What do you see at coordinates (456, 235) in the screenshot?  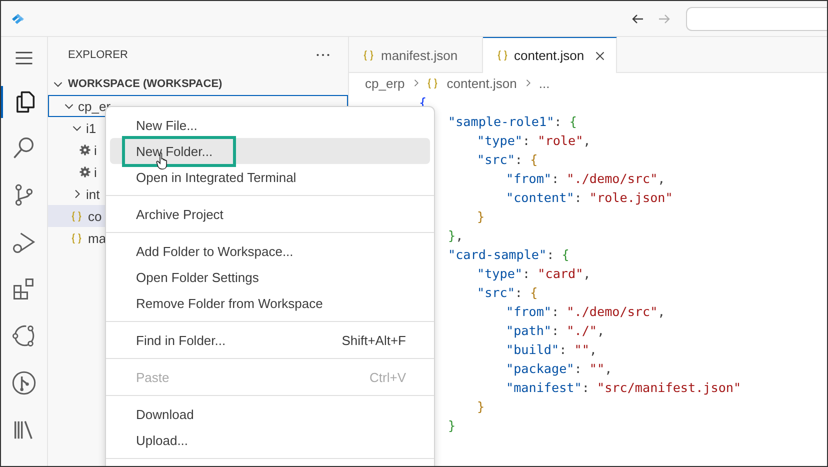 I see `code-line: },` at bounding box center [456, 235].